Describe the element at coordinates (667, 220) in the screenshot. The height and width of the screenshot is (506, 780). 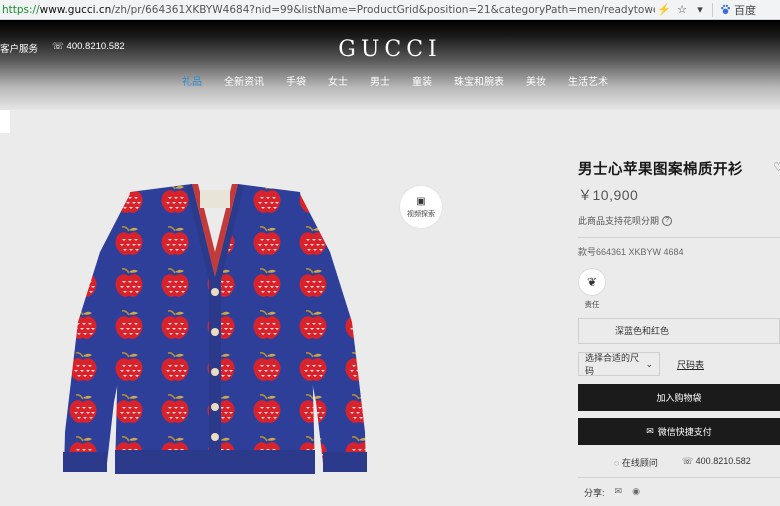
I see `info-icon: ?` at that location.